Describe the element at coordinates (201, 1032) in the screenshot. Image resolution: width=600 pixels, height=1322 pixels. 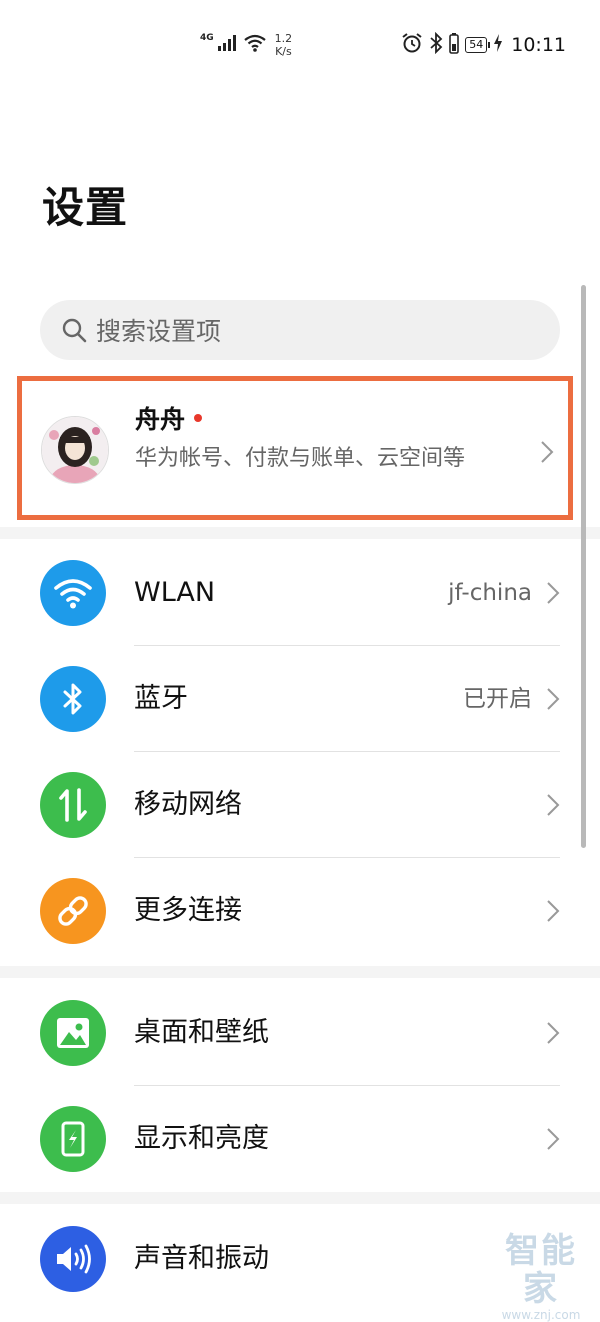
I see `row-label: 桌面和壁纸` at that location.